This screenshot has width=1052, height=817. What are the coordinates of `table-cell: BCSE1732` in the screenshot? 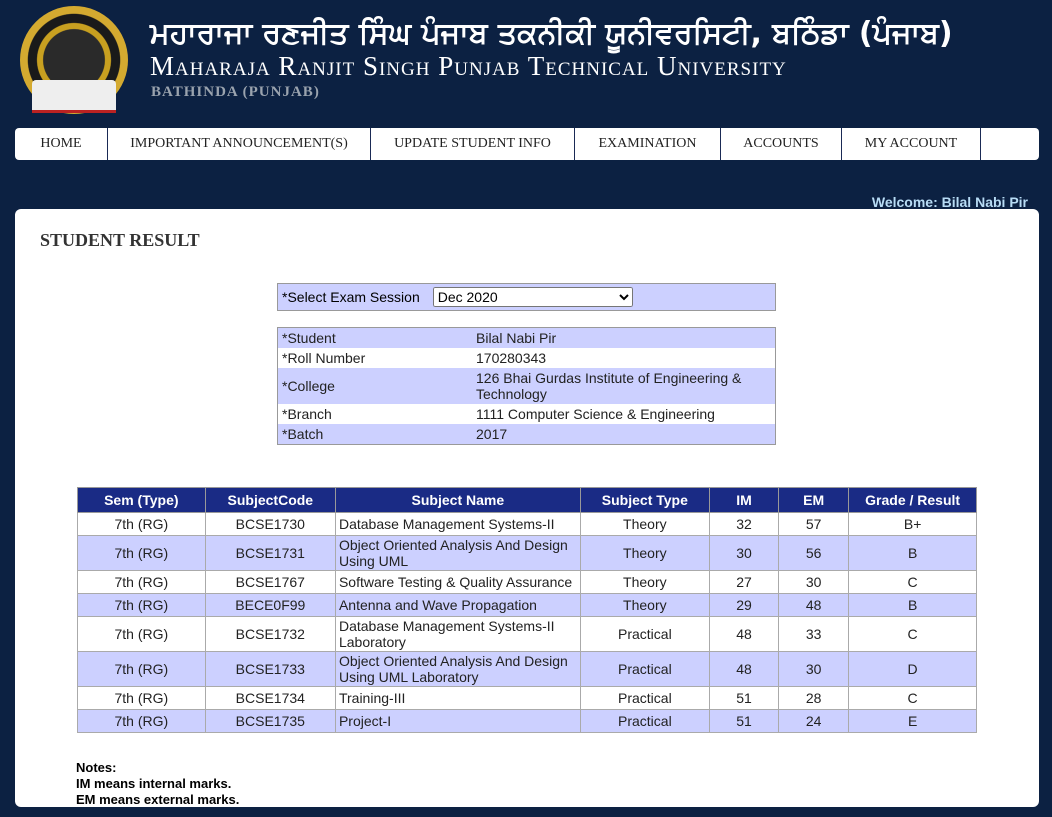 It's located at (270, 634).